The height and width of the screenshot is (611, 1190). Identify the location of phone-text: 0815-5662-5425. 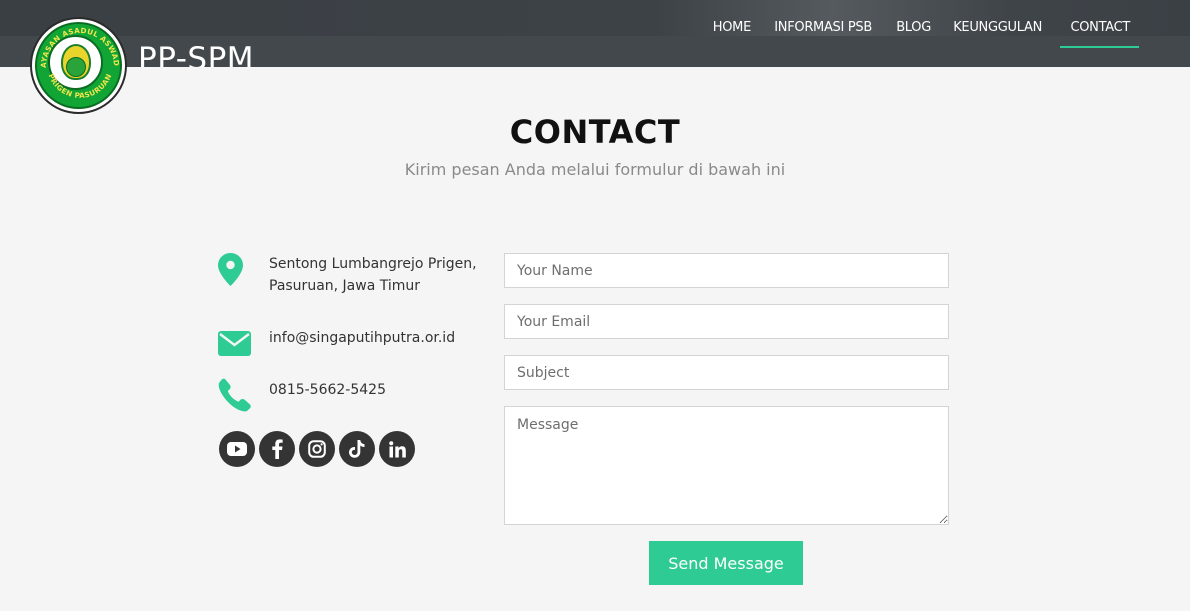
(327, 390).